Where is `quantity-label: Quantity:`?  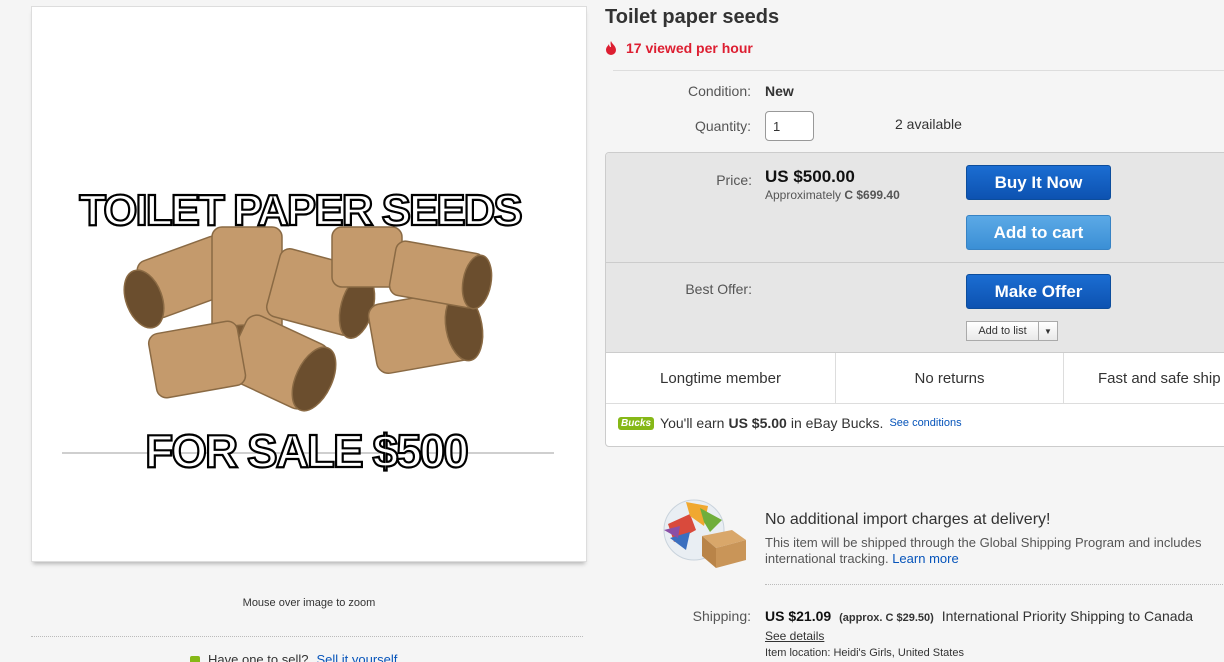
quantity-label: Quantity: is located at coordinates (722, 126).